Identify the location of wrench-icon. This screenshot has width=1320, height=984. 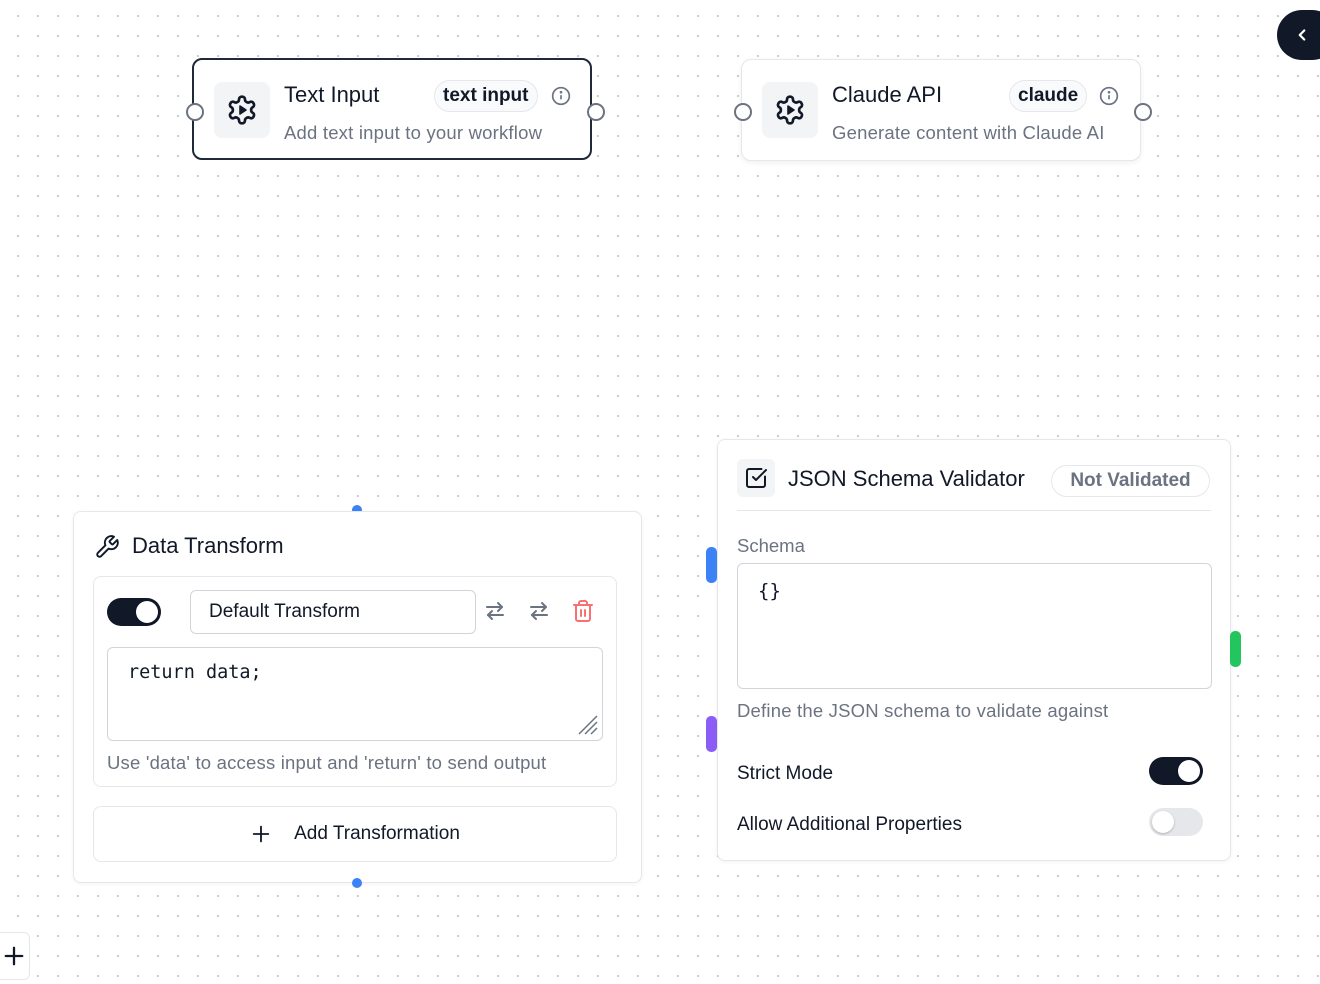
(107, 546).